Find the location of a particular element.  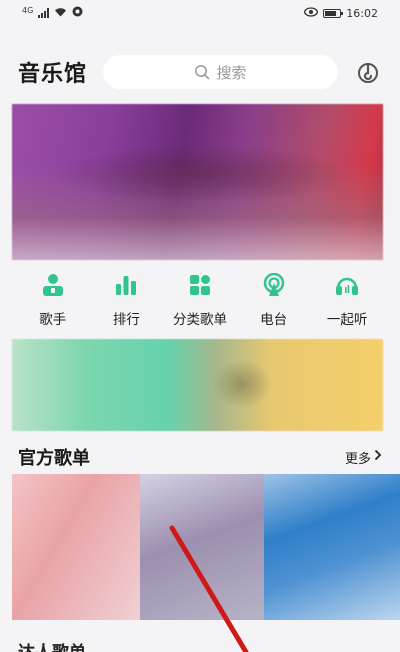

music-recognition-icon is located at coordinates (368, 74).